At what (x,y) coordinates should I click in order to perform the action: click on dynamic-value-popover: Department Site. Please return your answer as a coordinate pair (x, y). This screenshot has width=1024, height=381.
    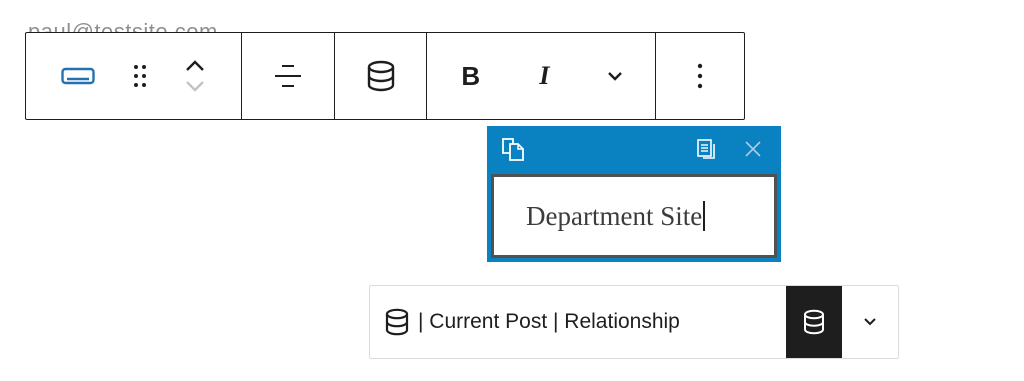
    Looking at the image, I should click on (634, 194).